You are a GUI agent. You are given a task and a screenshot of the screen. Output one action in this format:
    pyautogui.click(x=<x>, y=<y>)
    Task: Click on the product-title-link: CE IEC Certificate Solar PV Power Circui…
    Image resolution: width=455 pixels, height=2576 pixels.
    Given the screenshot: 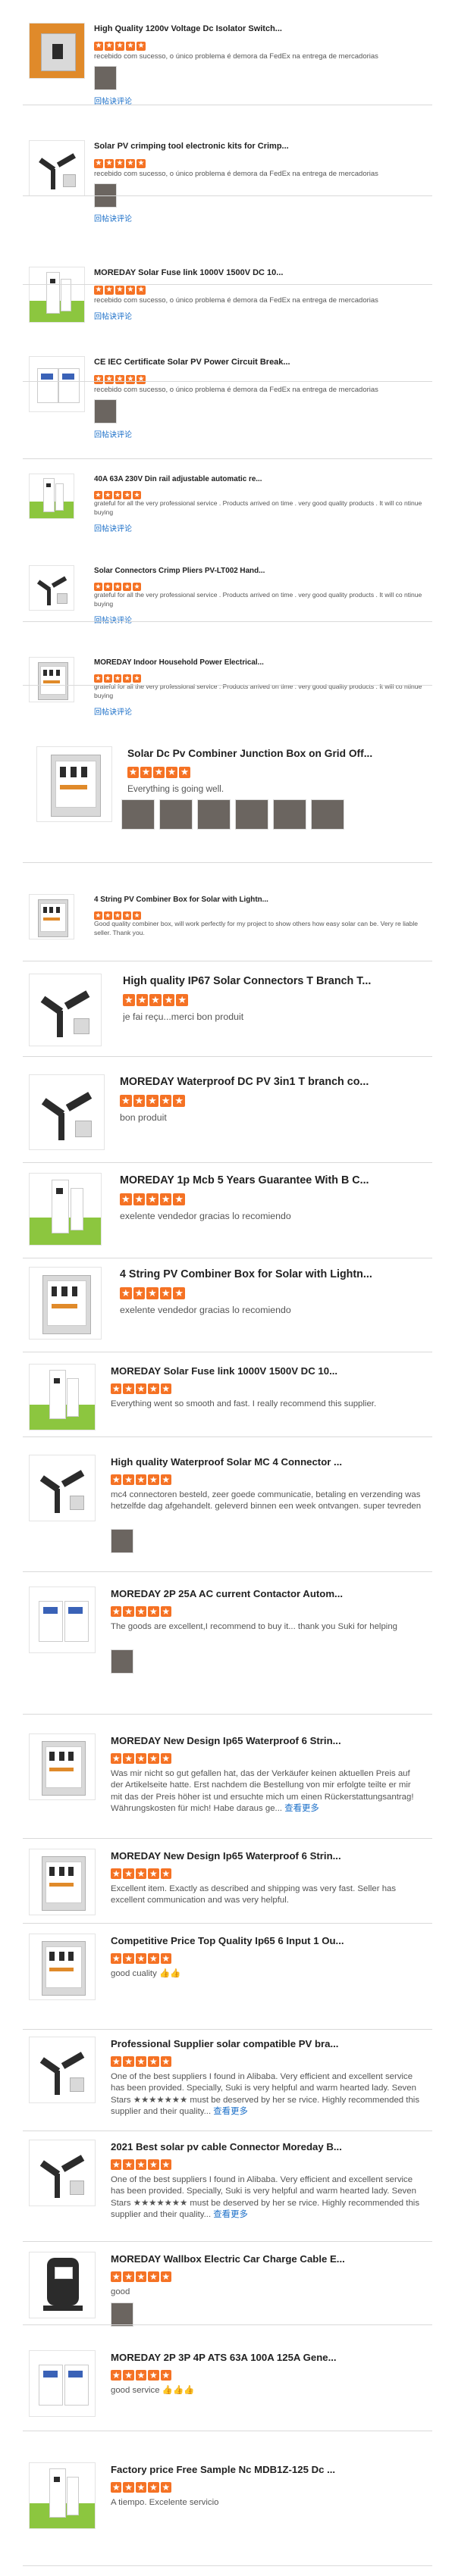 What is the action you would take?
    pyautogui.click(x=259, y=363)
    